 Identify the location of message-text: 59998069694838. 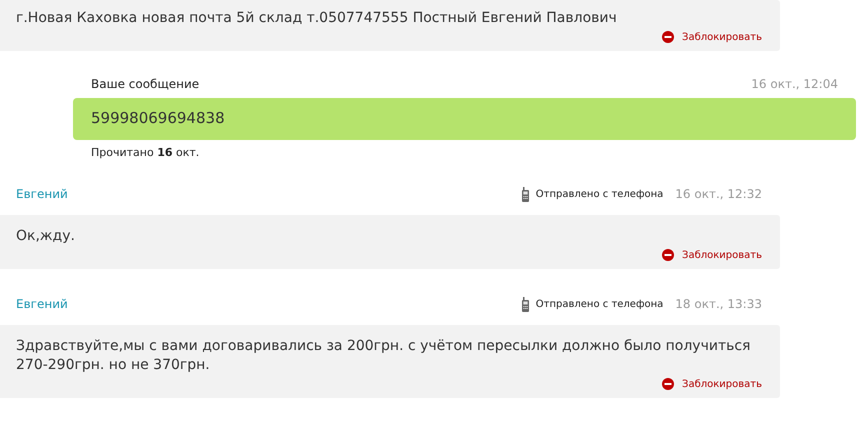
(158, 118).